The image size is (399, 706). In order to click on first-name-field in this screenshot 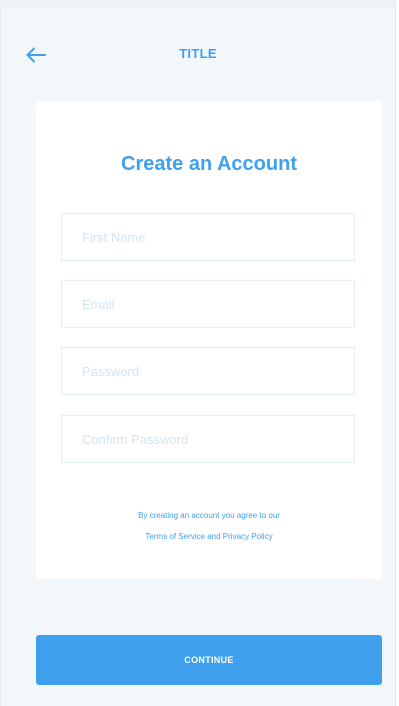, I will do `click(208, 237)`.